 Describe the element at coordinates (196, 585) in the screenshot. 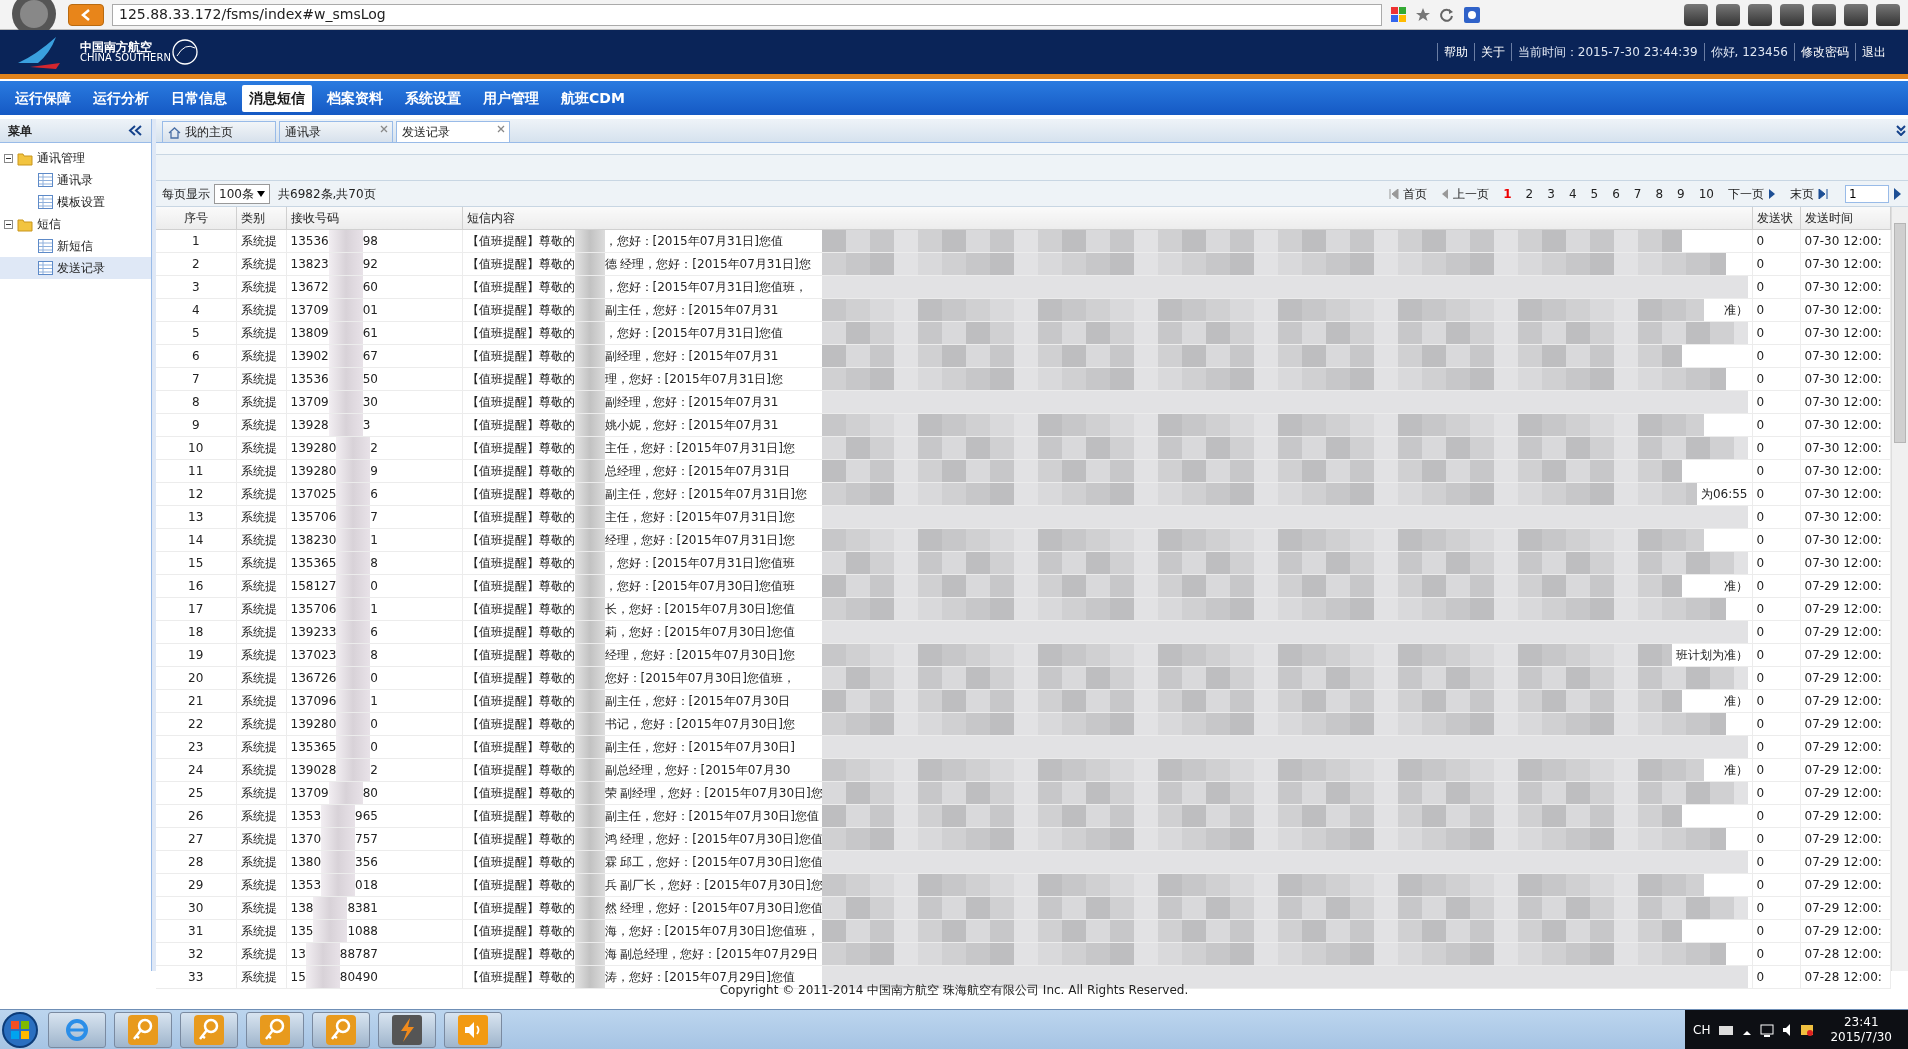

I see `table-cell: 16` at that location.